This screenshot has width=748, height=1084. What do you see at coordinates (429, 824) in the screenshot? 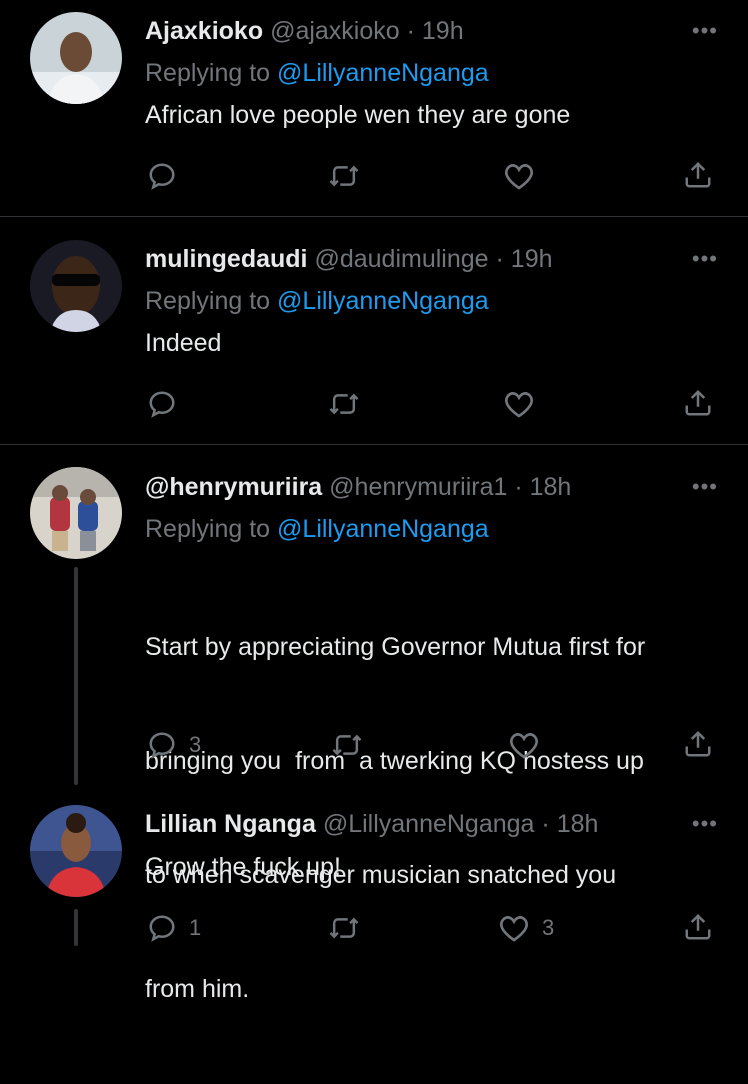
I see `user-handle: @LillyanneNganga` at bounding box center [429, 824].